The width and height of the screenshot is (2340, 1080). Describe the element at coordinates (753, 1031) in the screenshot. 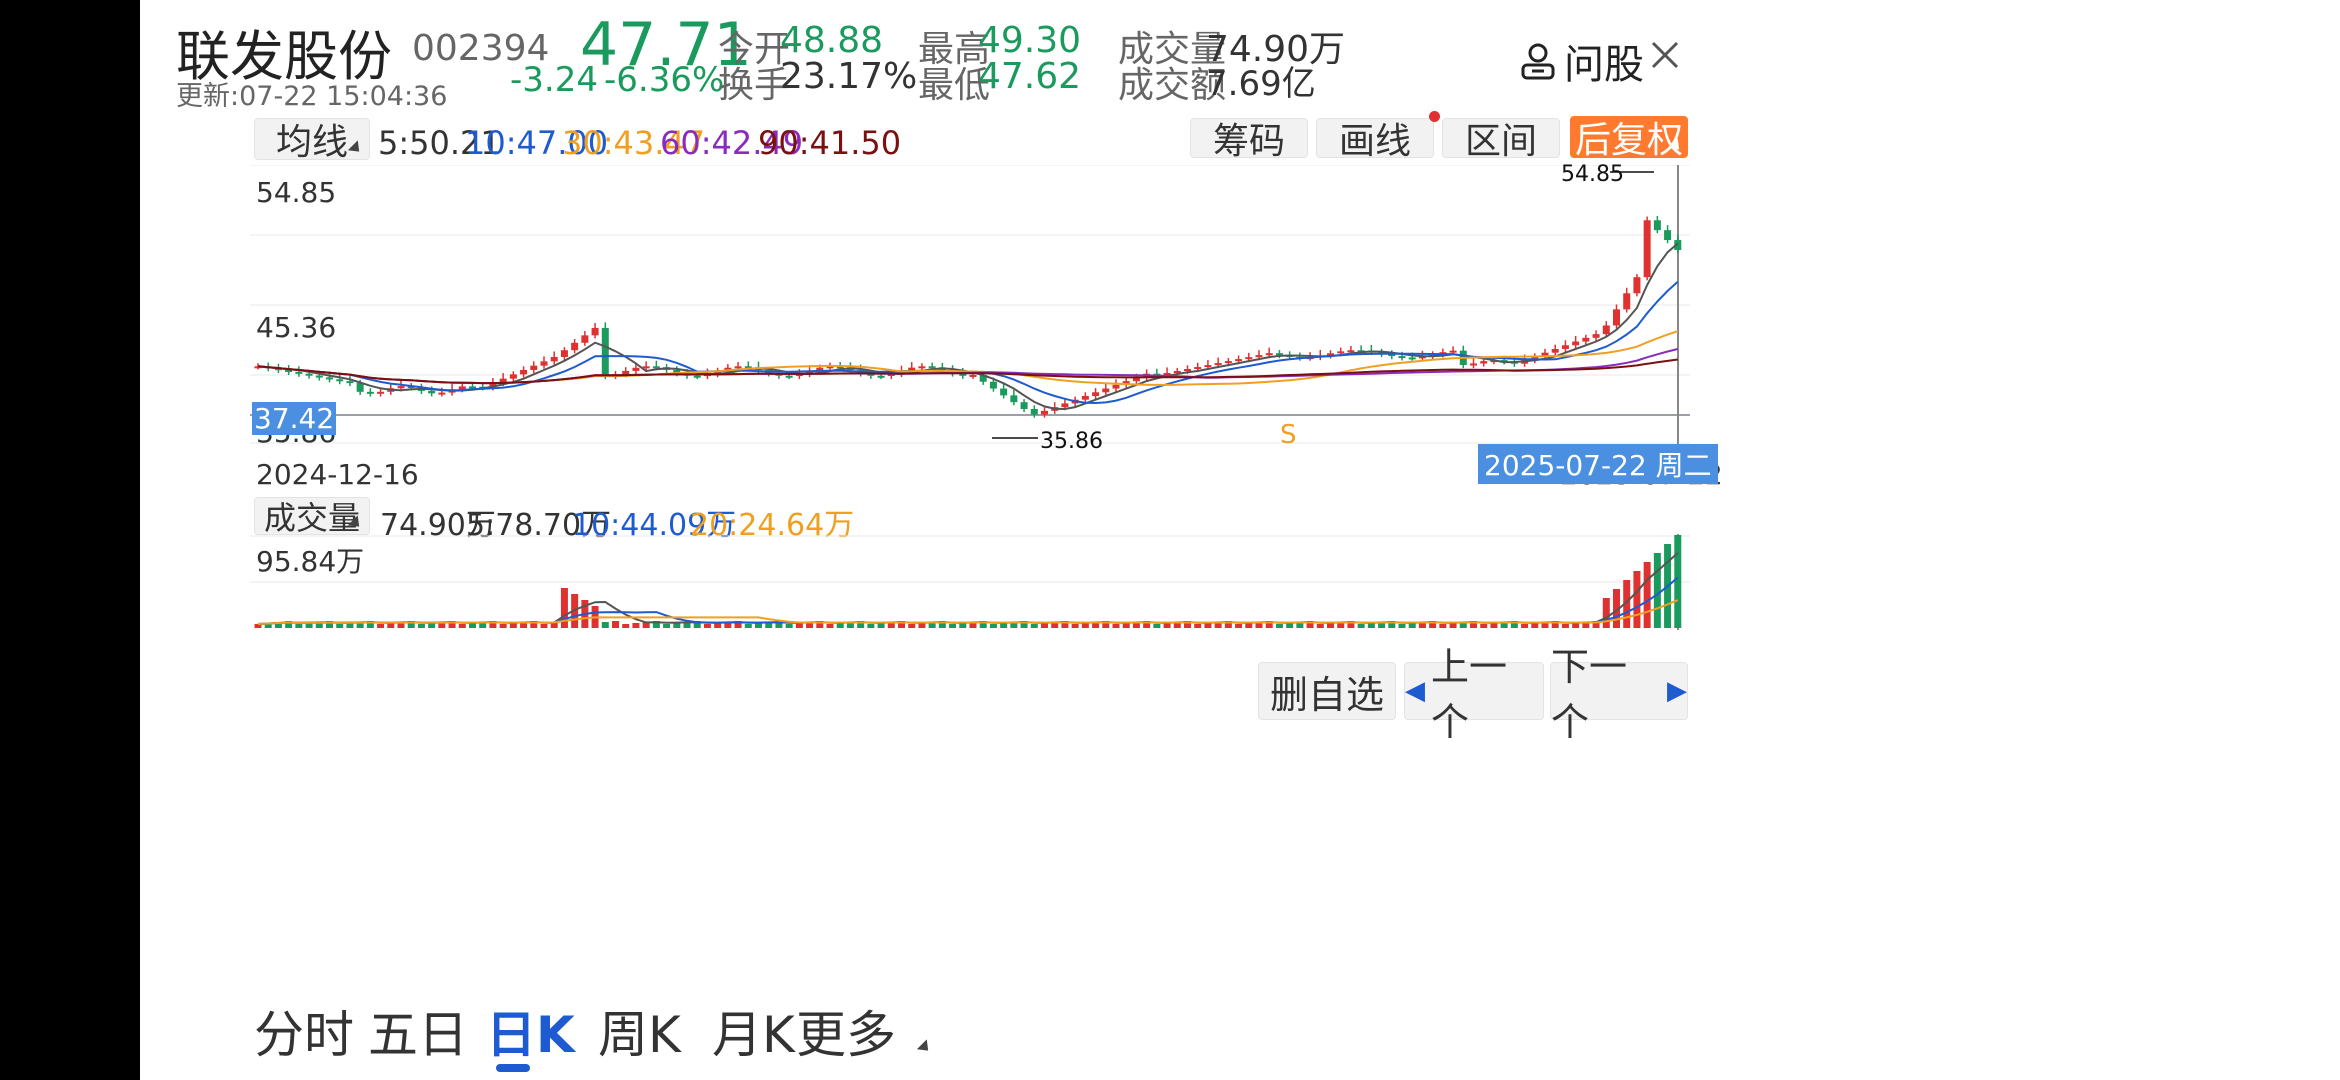

I see `tab-monthly-k: 月K` at that location.